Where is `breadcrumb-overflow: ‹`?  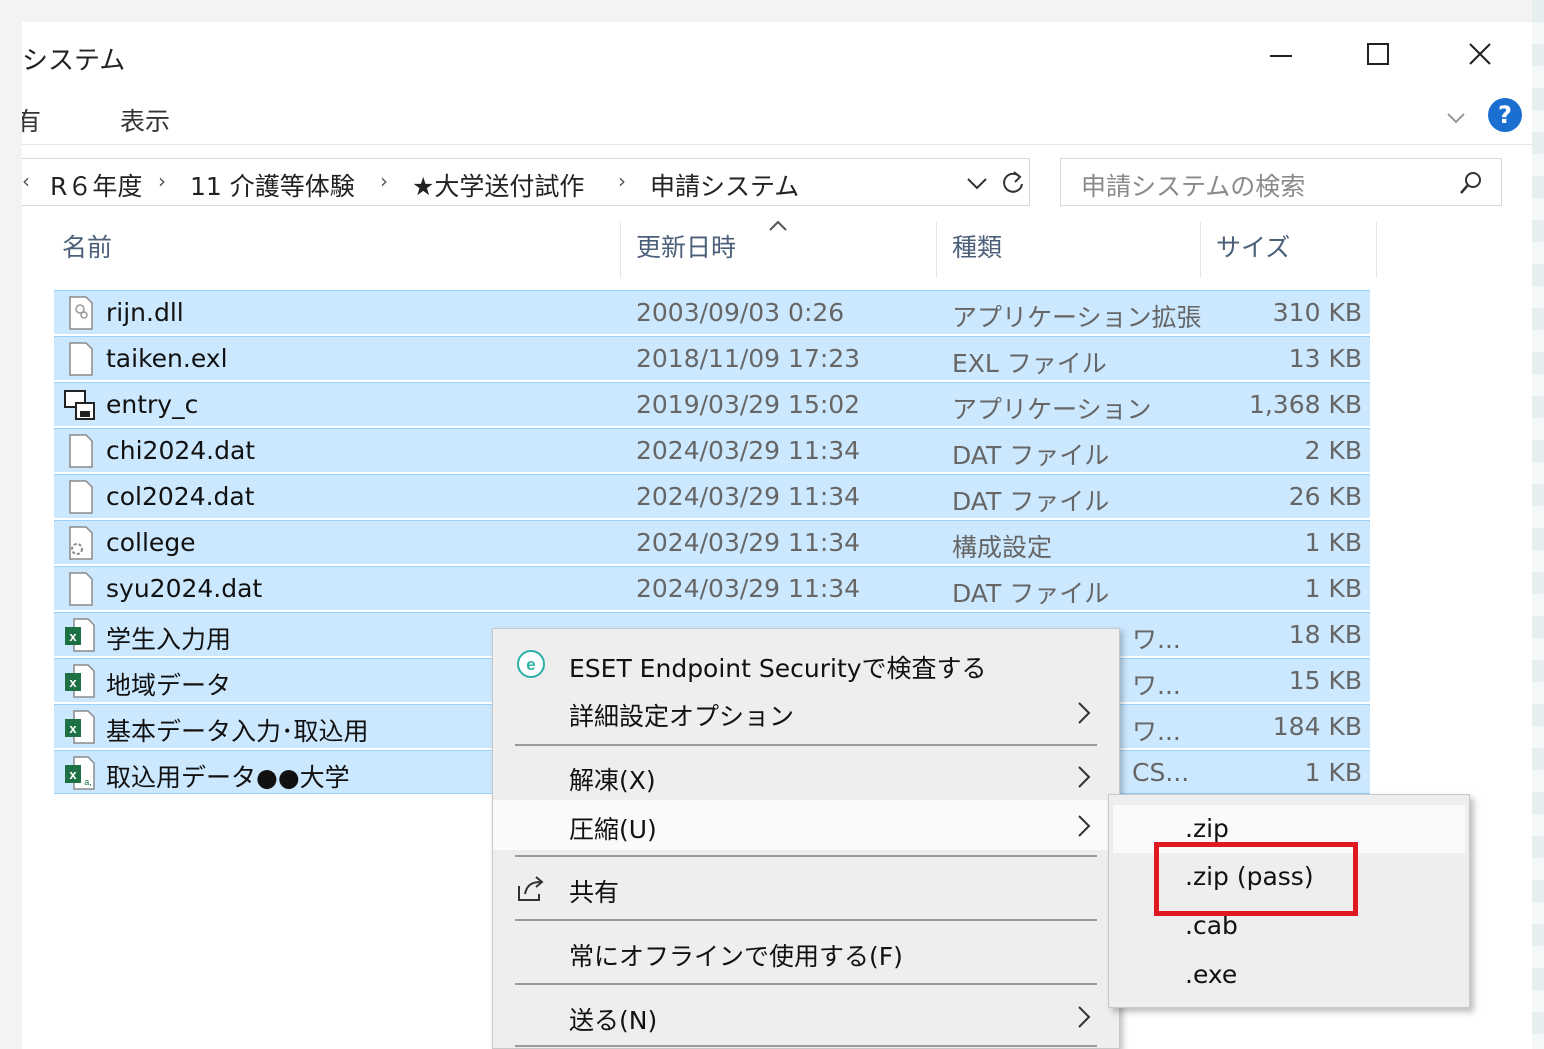
breadcrumb-overflow: ‹ is located at coordinates (26, 181).